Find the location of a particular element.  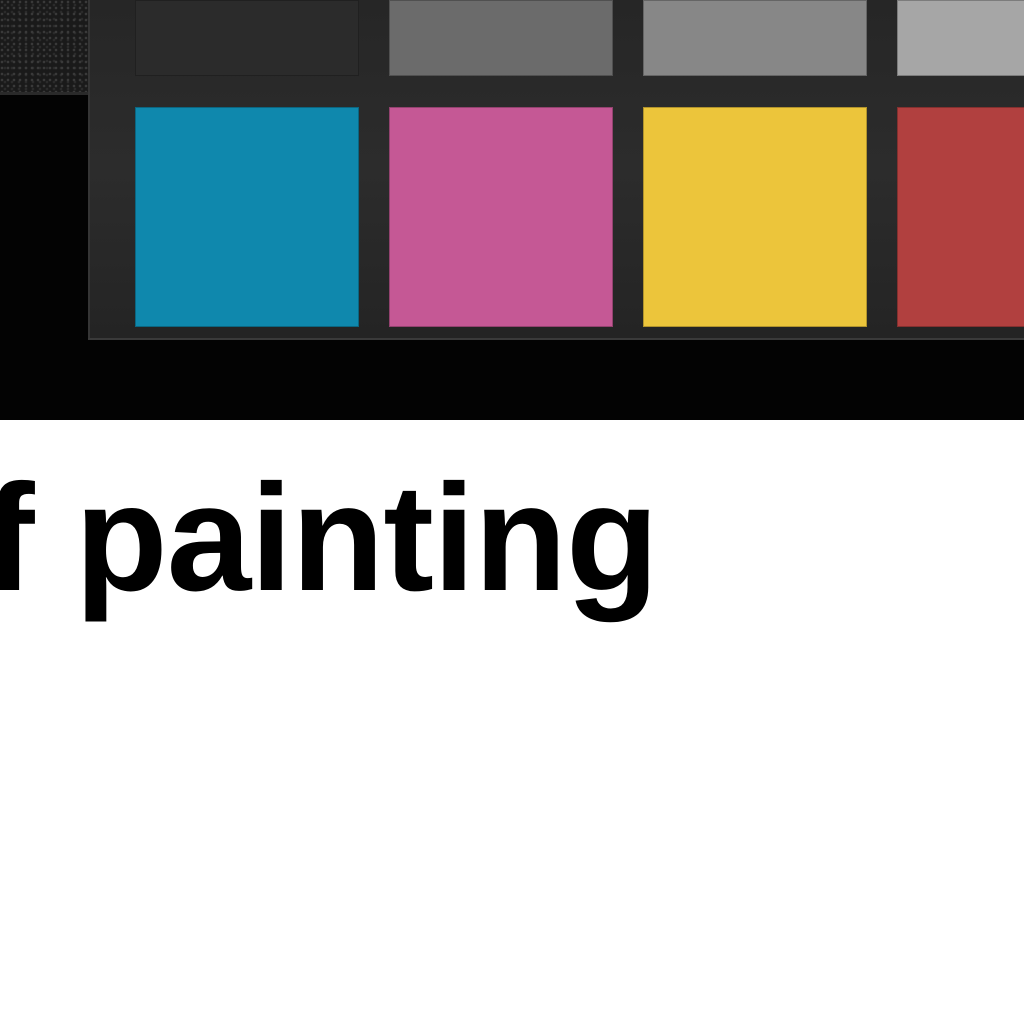

page-heading: f painting is located at coordinates (329, 538).